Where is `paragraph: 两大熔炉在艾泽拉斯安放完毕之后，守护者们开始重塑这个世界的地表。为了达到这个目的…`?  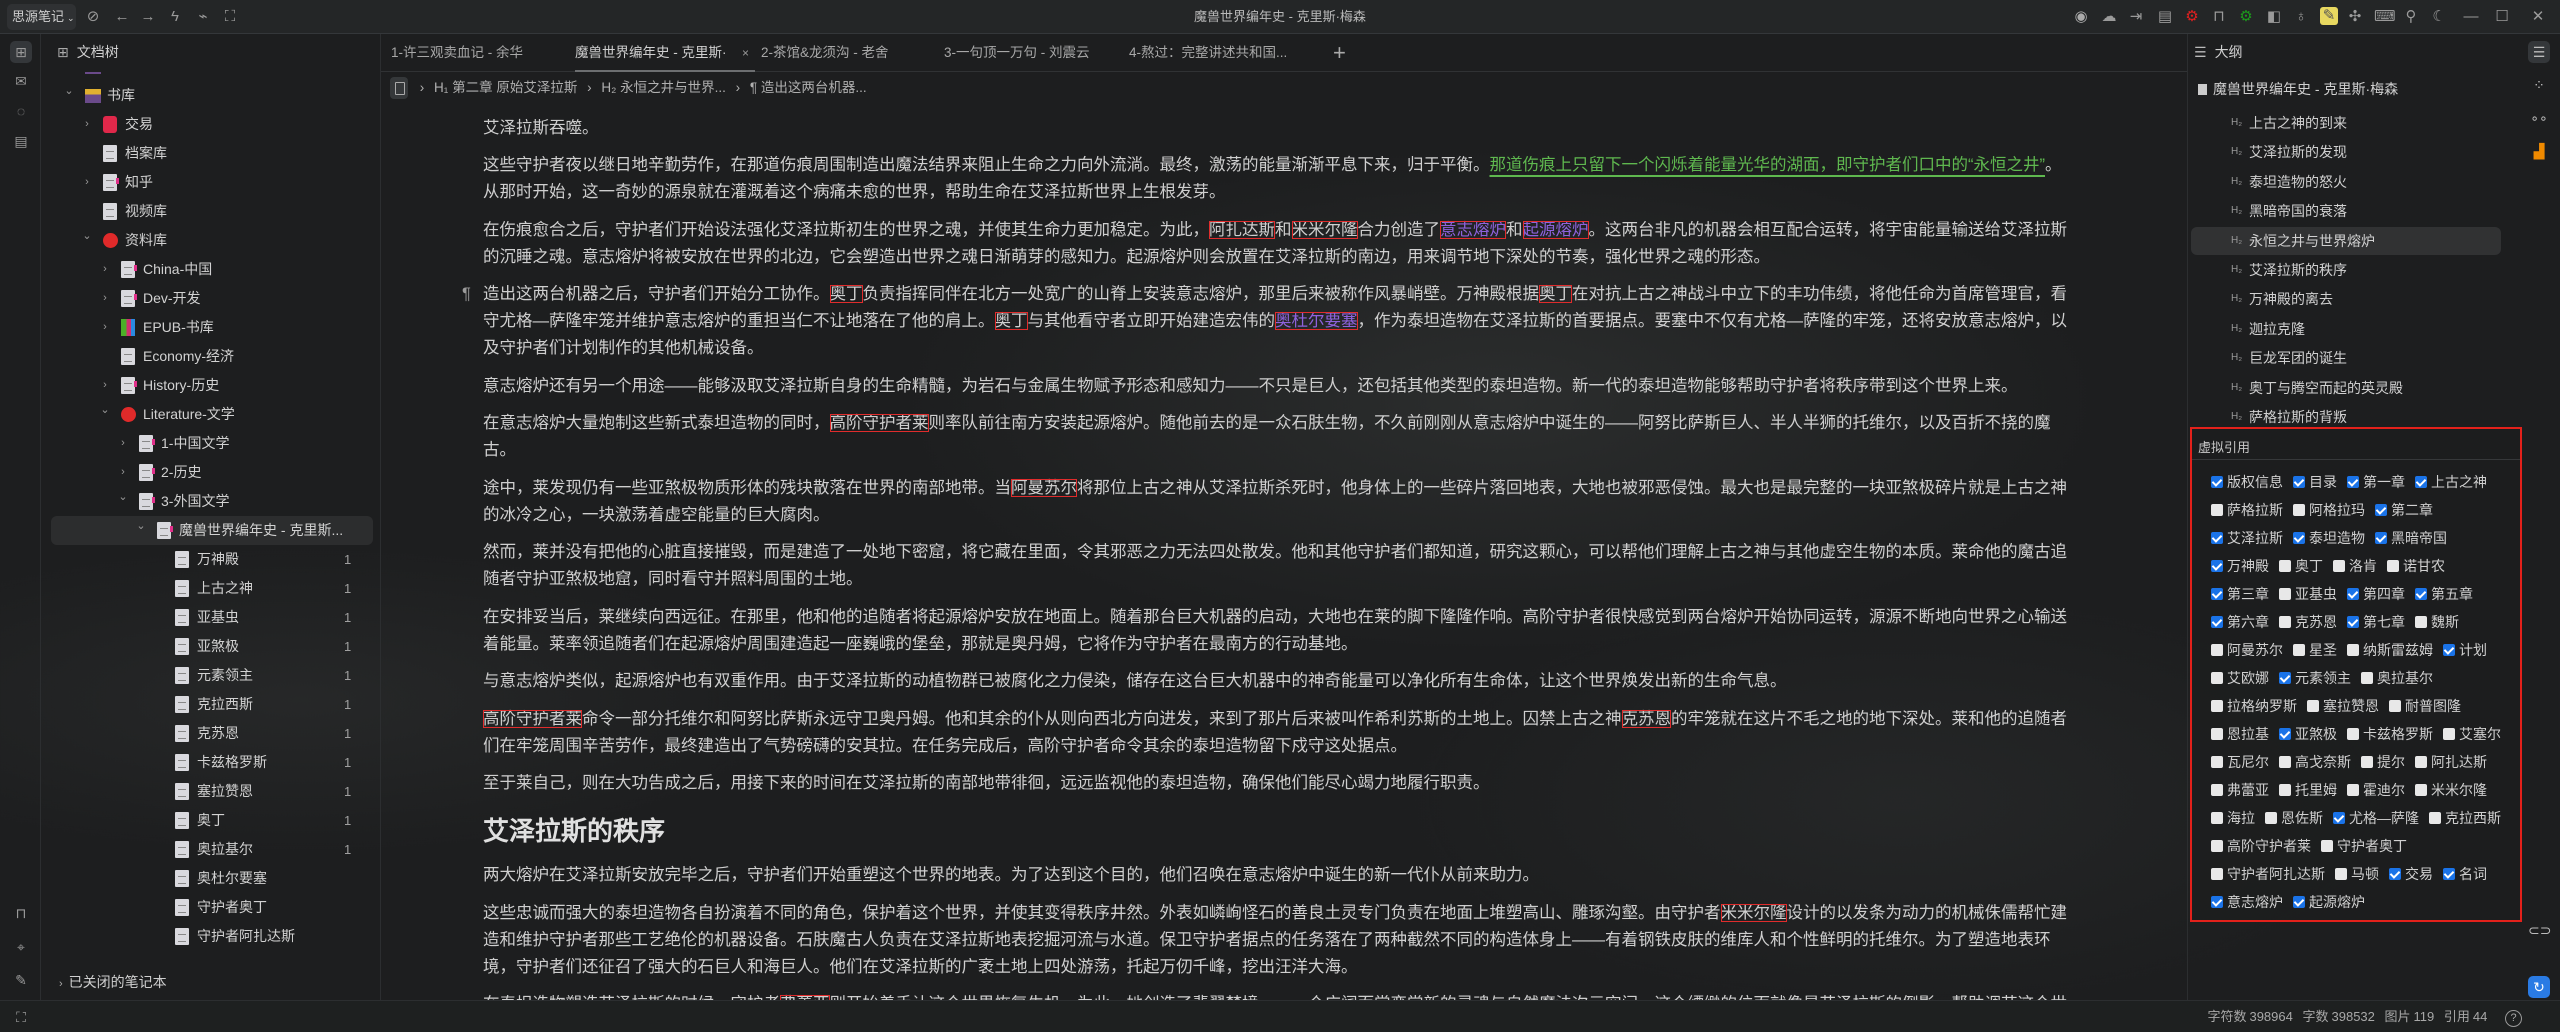
paragraph: 两大熔炉在艾泽拉斯安放完毕之后，守护者们开始重塑这个世界的地表。为了达到这个目的… is located at coordinates (1280, 875).